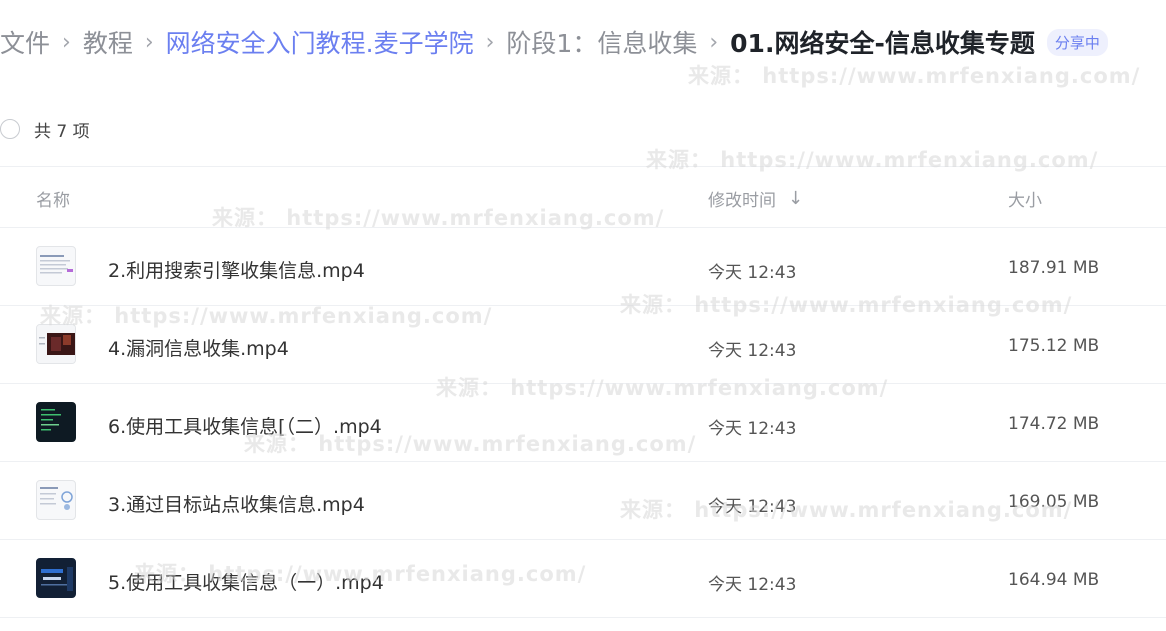 The width and height of the screenshot is (1166, 631). What do you see at coordinates (583, 267) in the screenshot?
I see `table-row: 2.利用搜索引擎收集信息.mp4 今天 12:43 187.91 MB` at bounding box center [583, 267].